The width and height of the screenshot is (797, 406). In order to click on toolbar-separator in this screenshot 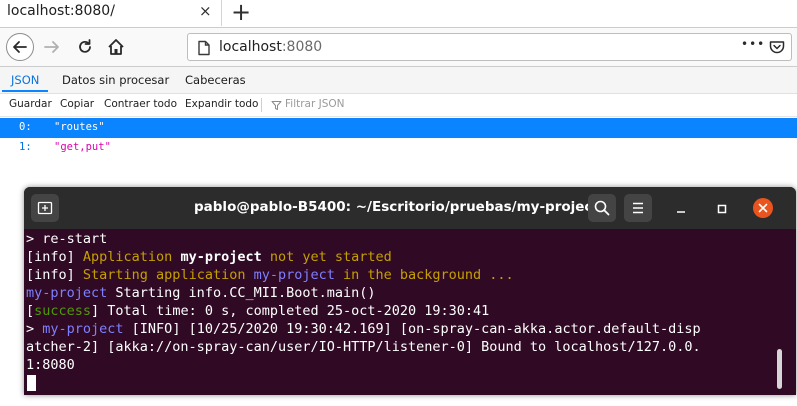, I will do `click(261, 105)`.